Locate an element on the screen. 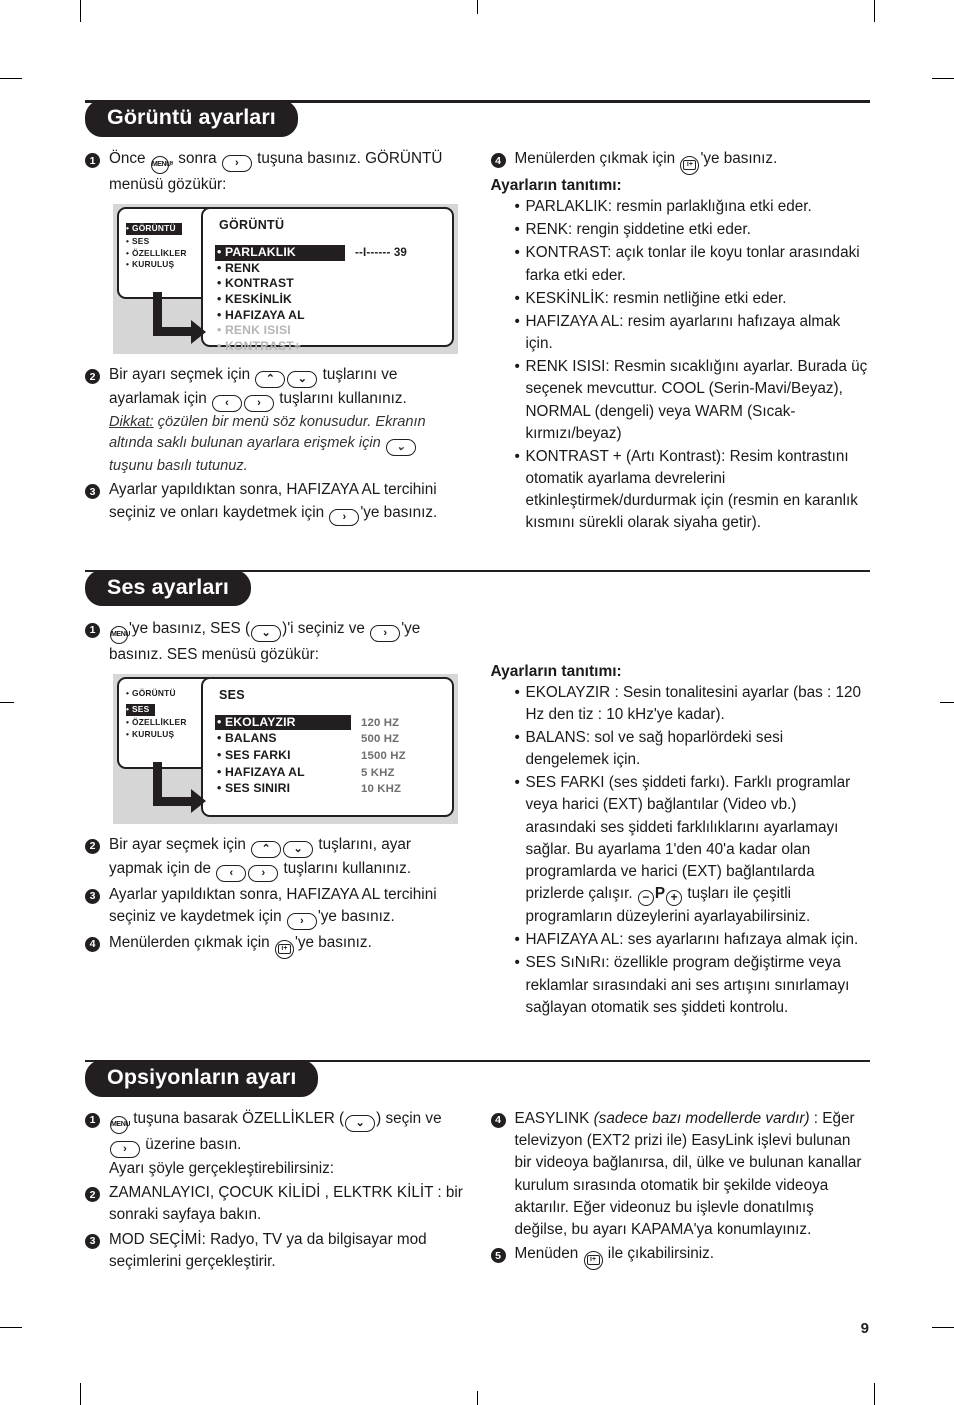 The width and height of the screenshot is (954, 1405). step-number: 3 is located at coordinates (92, 1241).